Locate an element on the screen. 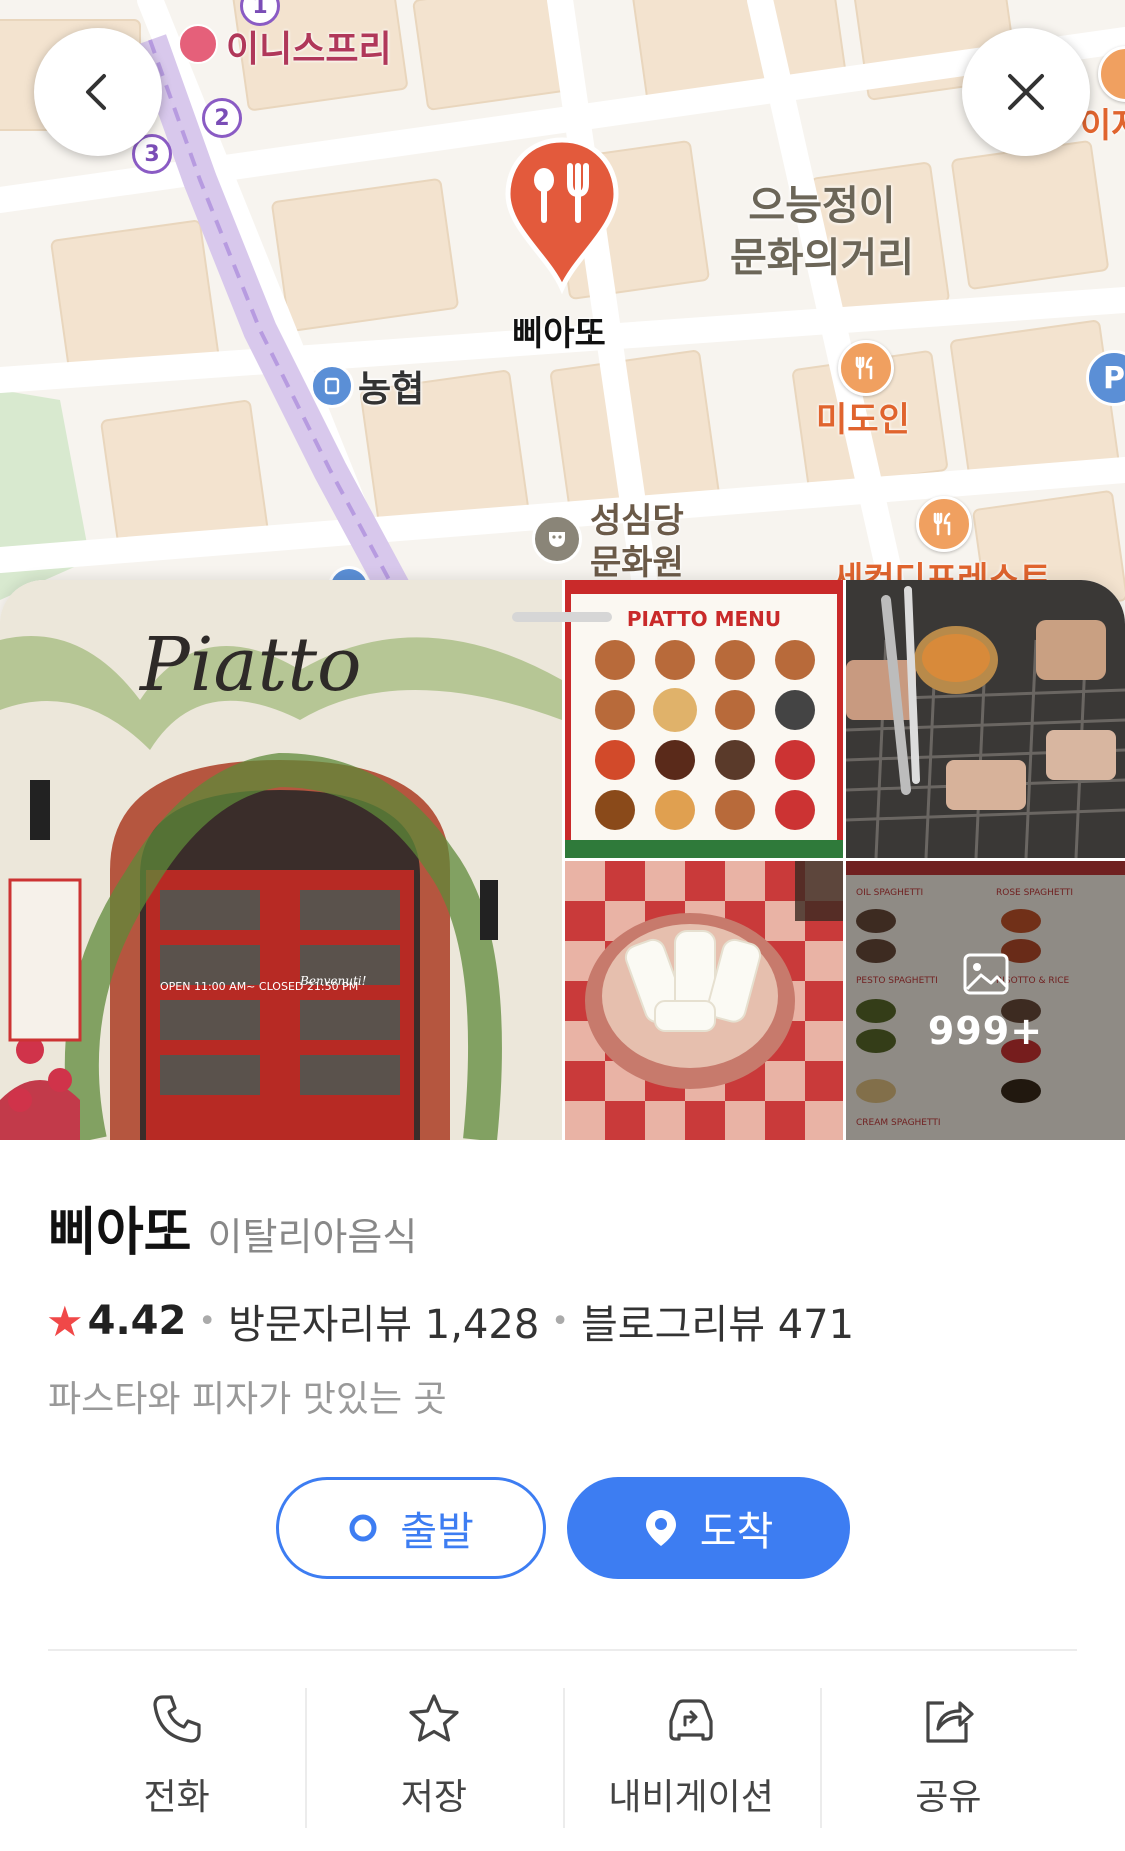 Image resolution: width=1125 pixels, height=1851 pixels. selected-place-pin is located at coordinates (562, 218).